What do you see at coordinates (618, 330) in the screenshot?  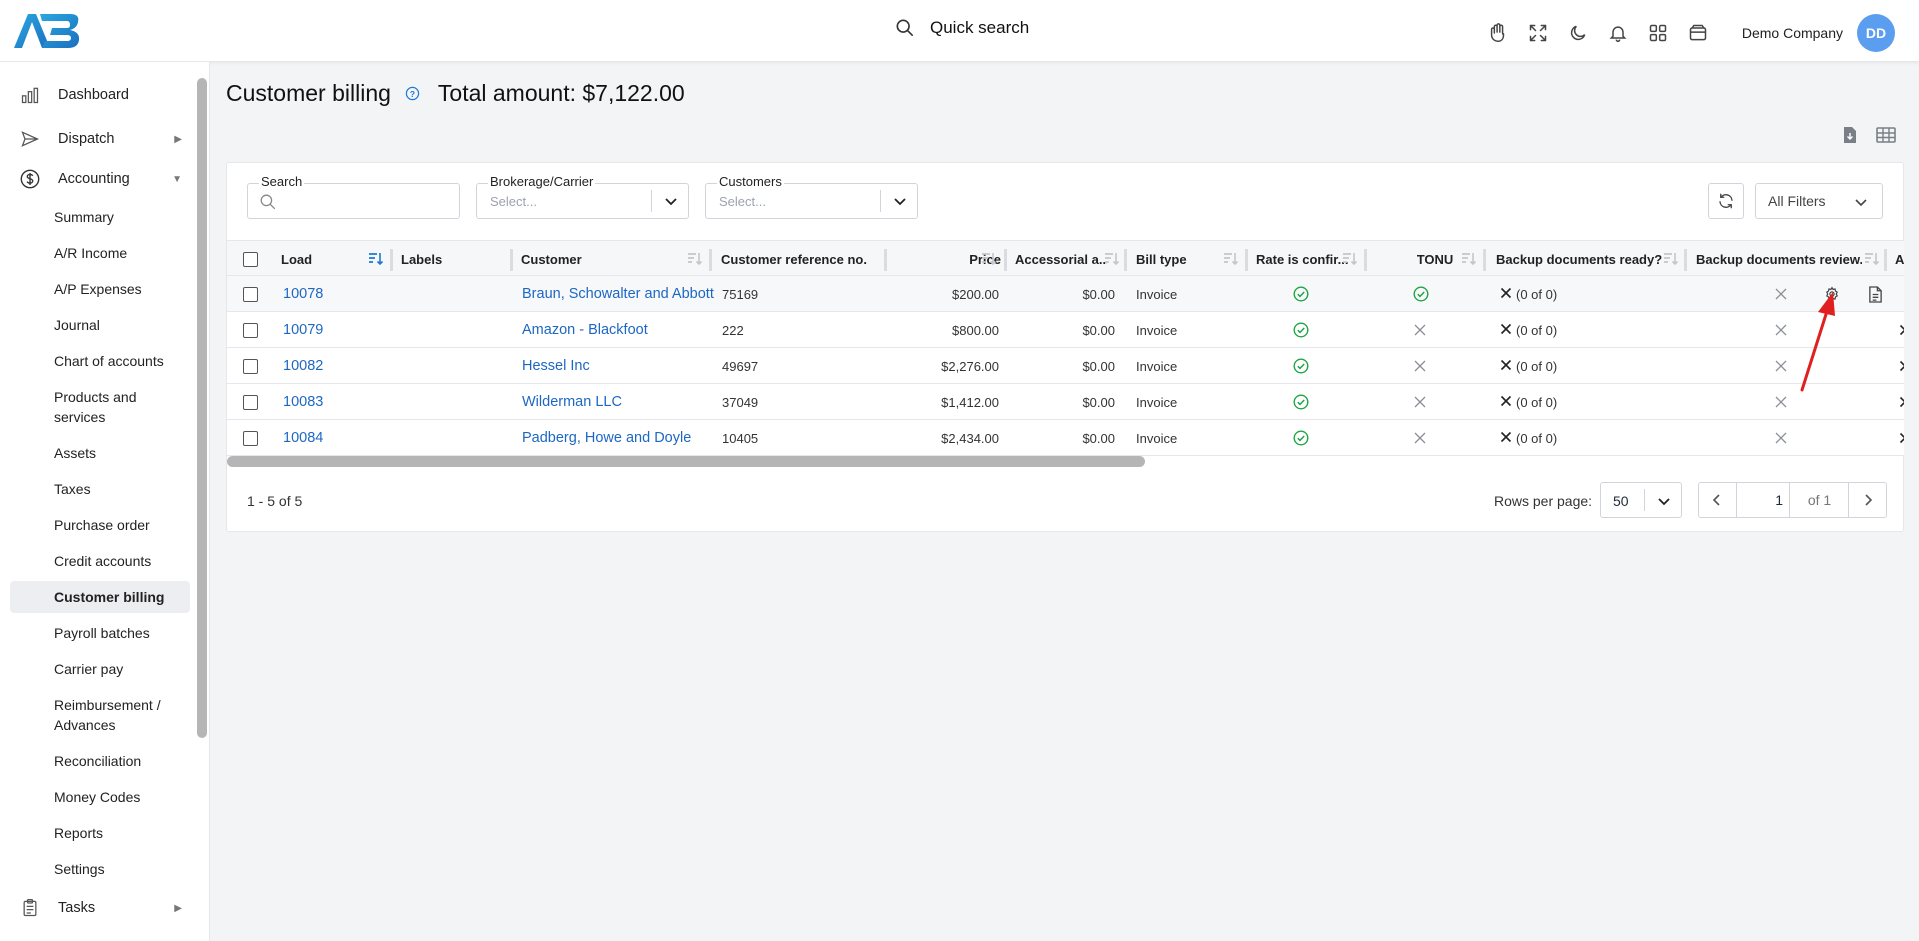 I see `customer-link: Amazon - Blackfoot` at bounding box center [618, 330].